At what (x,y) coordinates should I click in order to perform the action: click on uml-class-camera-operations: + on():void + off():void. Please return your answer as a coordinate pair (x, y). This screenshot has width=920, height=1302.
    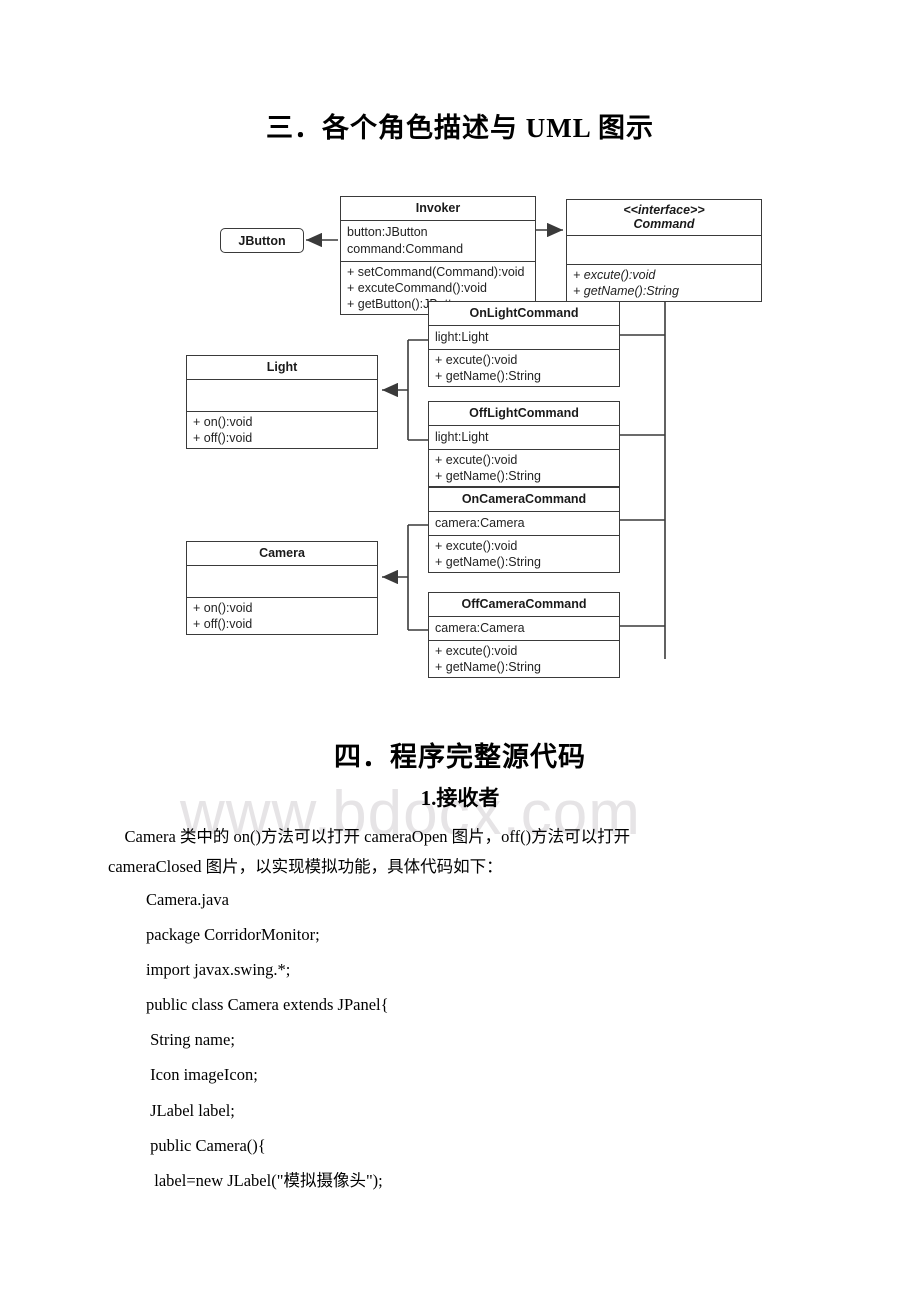
    Looking at the image, I should click on (282, 616).